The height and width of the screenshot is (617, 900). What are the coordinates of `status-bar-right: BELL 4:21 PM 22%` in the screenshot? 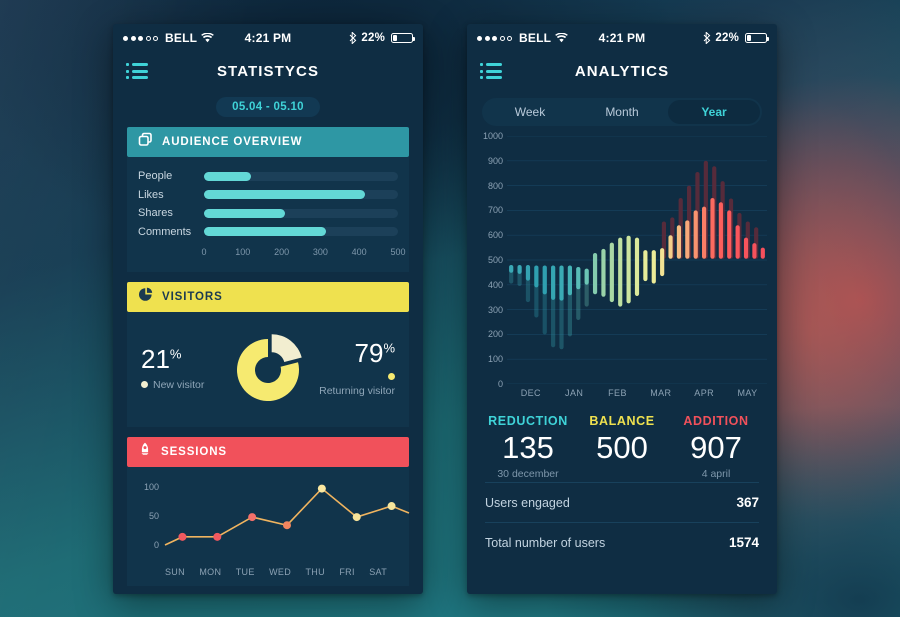 It's located at (622, 38).